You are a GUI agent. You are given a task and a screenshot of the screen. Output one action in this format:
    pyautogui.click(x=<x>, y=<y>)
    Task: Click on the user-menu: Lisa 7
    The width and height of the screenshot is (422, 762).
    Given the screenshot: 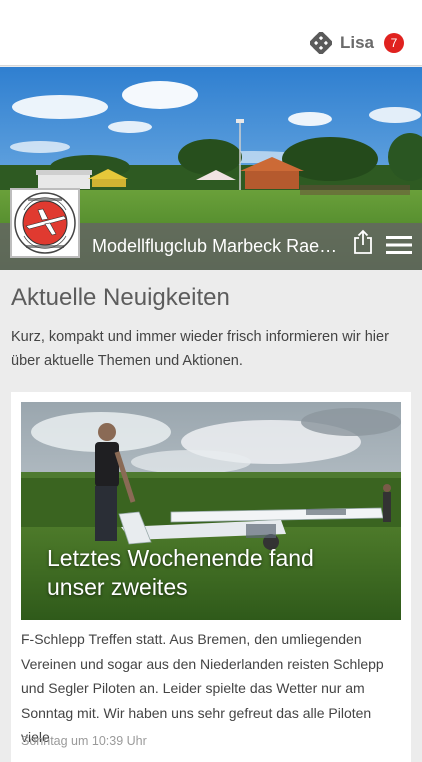 What is the action you would take?
    pyautogui.click(x=356, y=43)
    